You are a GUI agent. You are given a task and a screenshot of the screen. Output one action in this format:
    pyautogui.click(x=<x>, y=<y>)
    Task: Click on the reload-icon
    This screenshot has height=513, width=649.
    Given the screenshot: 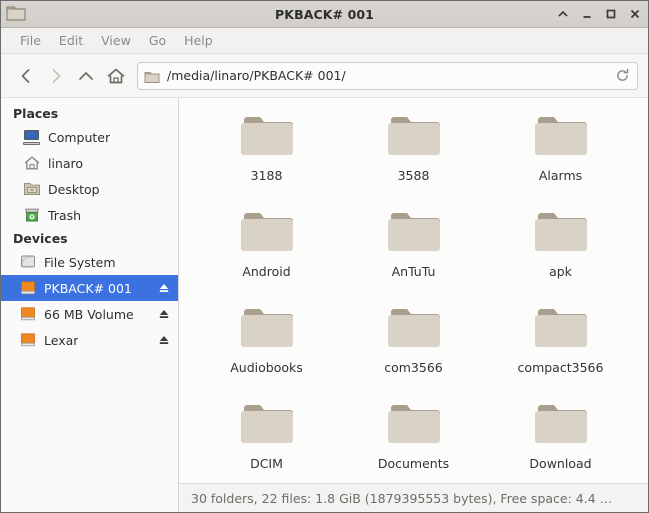 What is the action you would take?
    pyautogui.click(x=622, y=76)
    